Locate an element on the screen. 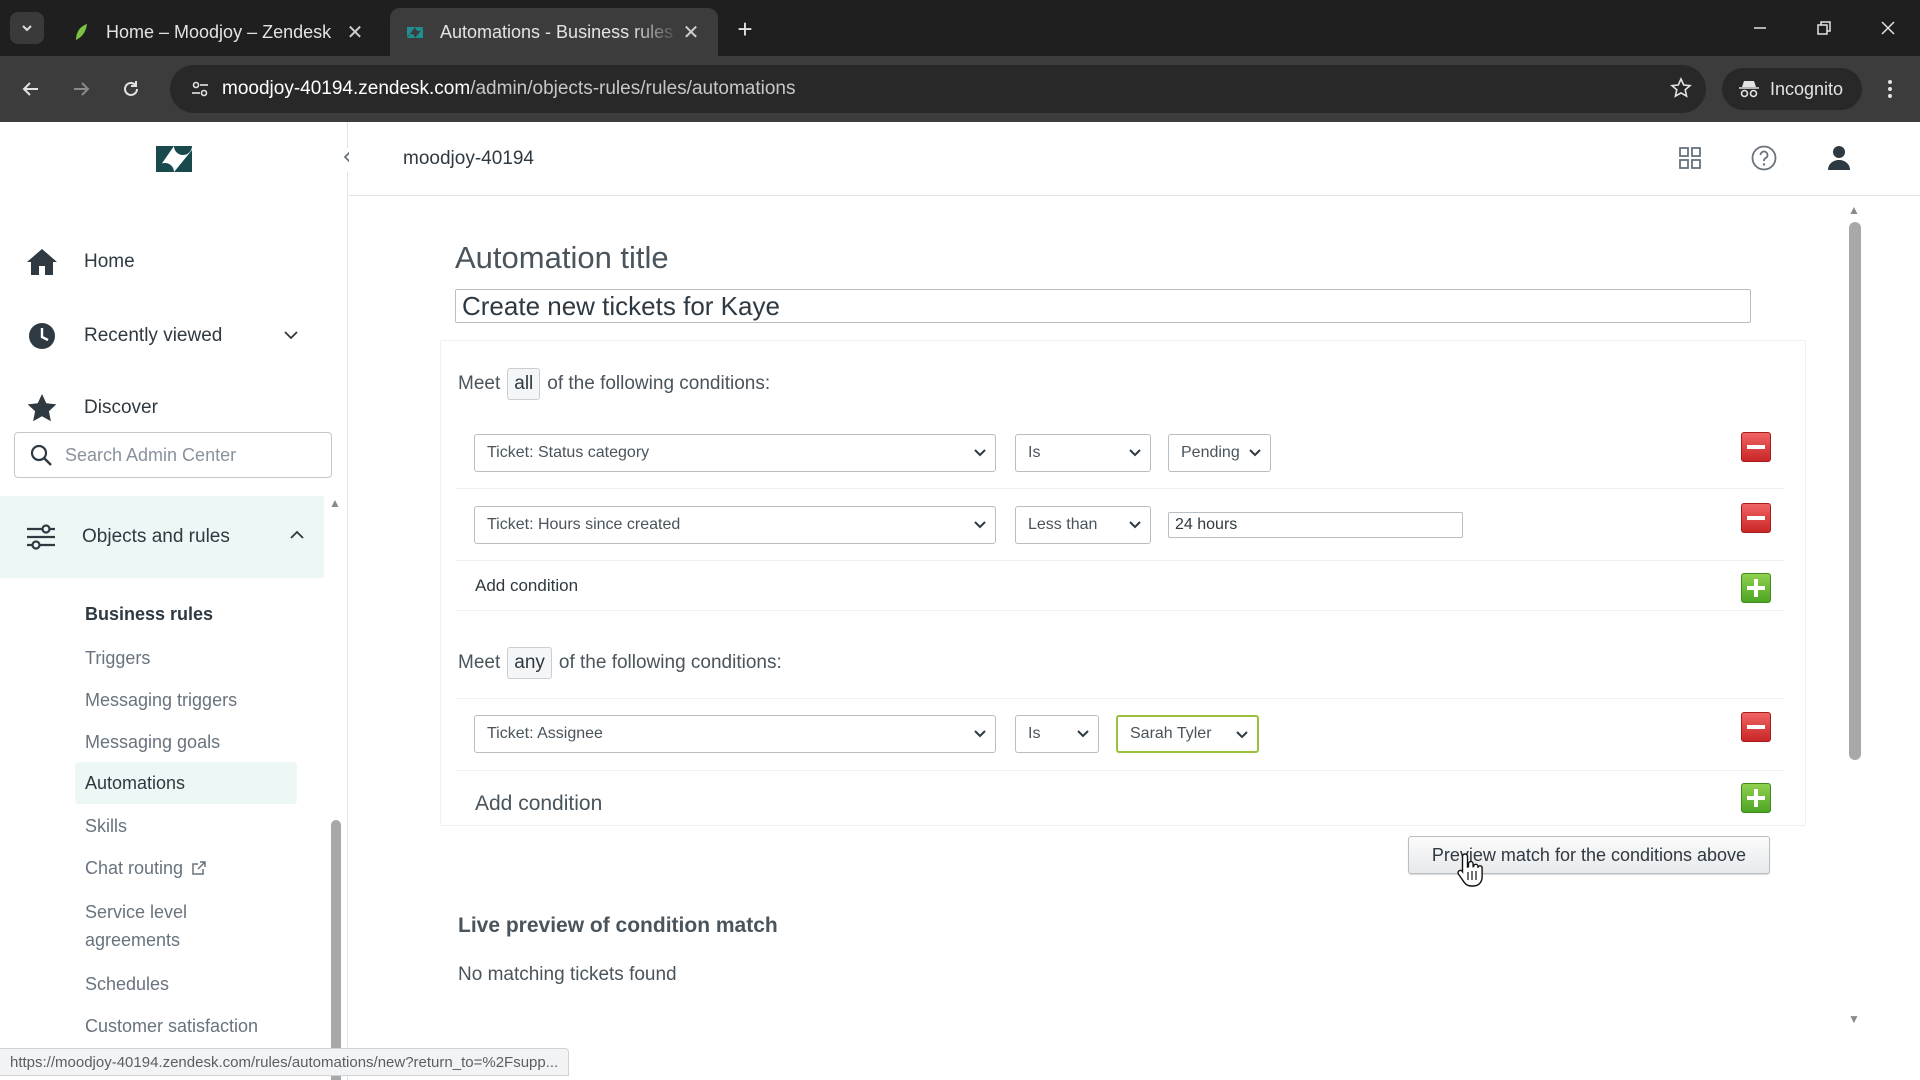 This screenshot has height=1080, width=1920. condition-field-select: Ticket: Hours since created is located at coordinates (735, 525).